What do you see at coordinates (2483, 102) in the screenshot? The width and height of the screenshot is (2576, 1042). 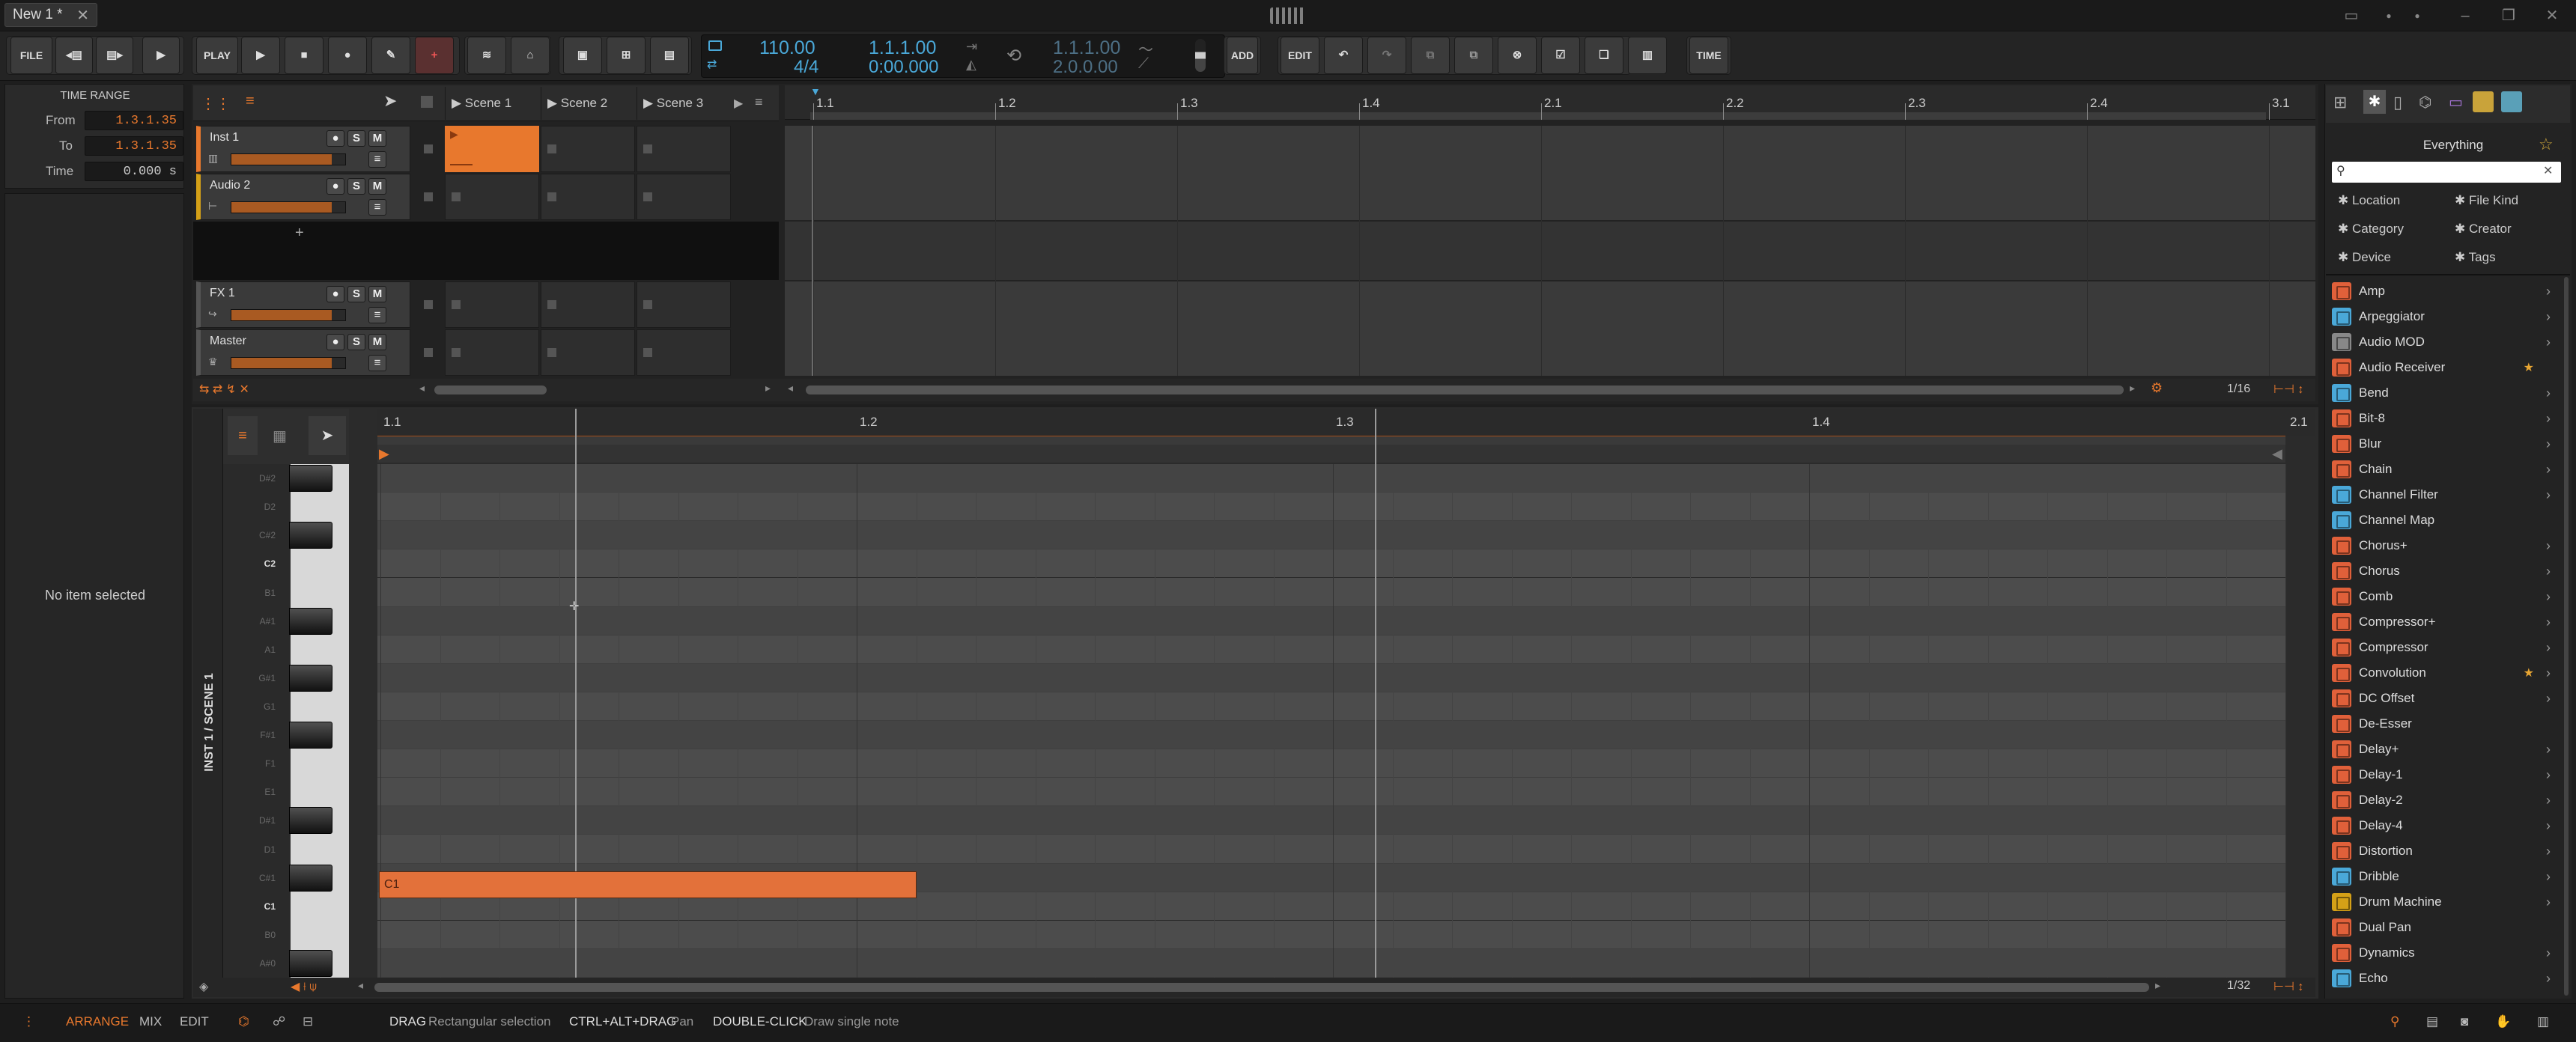 I see `browser-samples-icon` at bounding box center [2483, 102].